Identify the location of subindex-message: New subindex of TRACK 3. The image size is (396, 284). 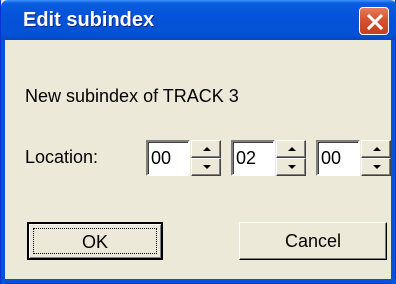
(132, 96).